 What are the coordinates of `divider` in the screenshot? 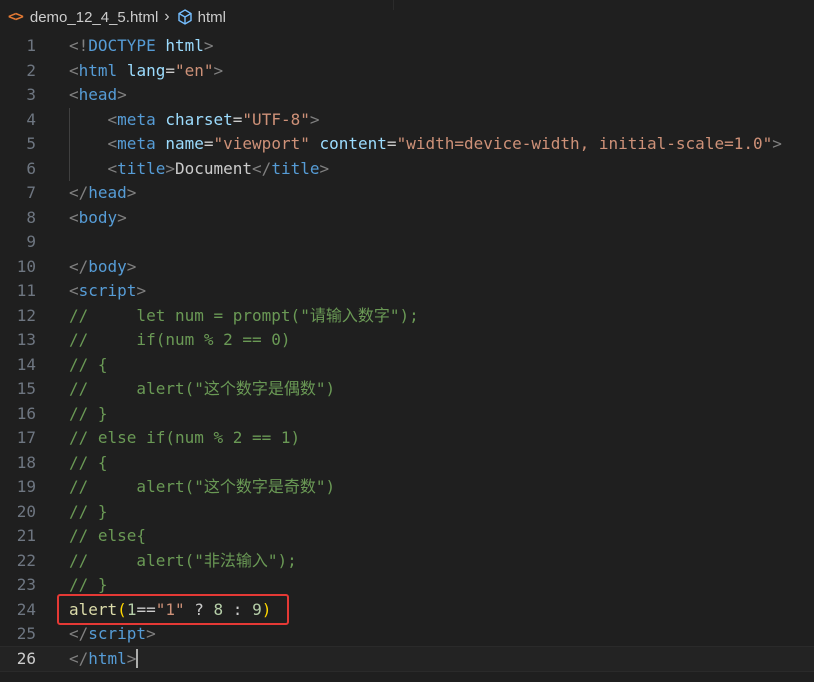 It's located at (393, 5).